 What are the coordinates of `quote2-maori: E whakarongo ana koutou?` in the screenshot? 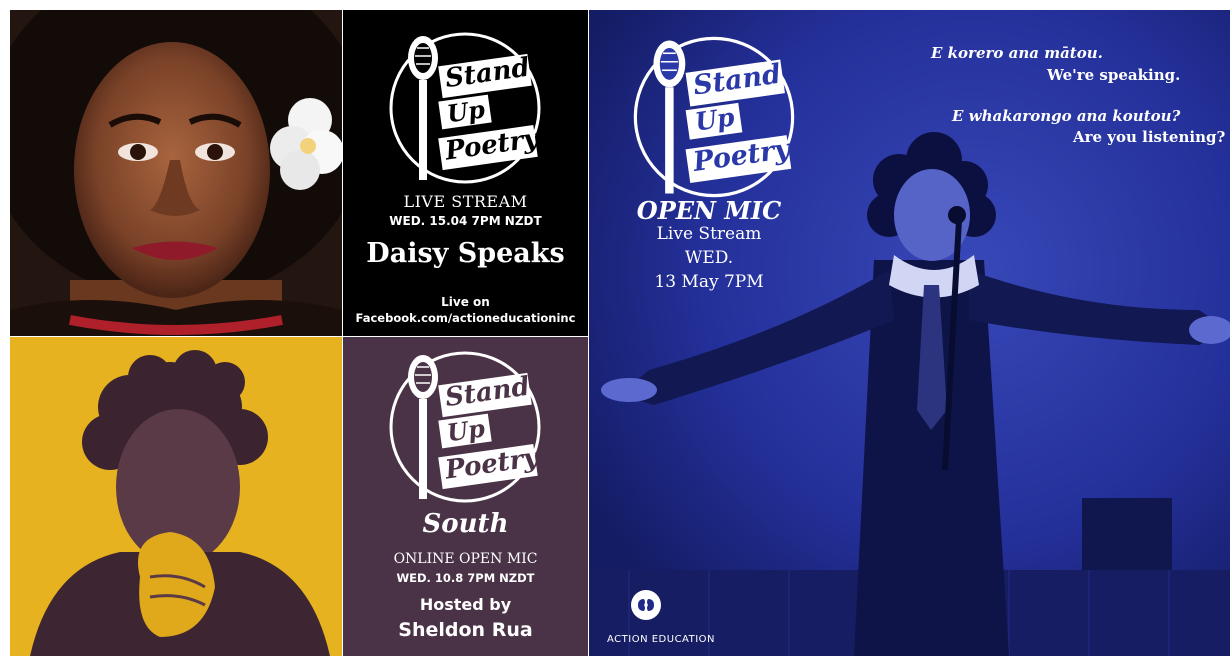 It's located at (1066, 116).